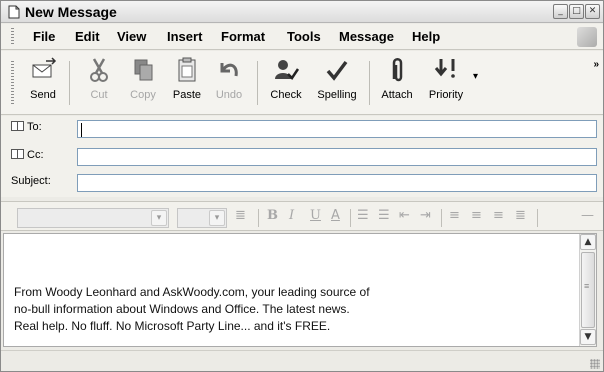  I want to click on title-bar: New Message _ □ ✕, so click(302, 12).